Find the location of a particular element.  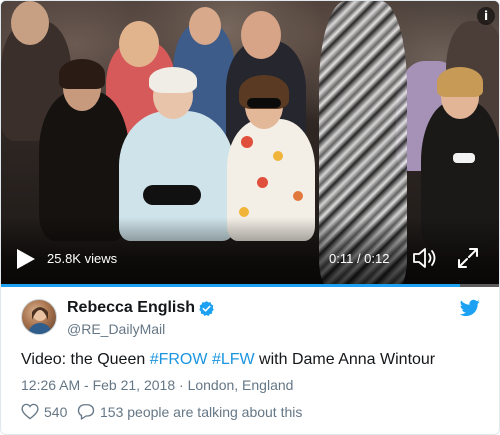

fullscreen-icon is located at coordinates (468, 258).